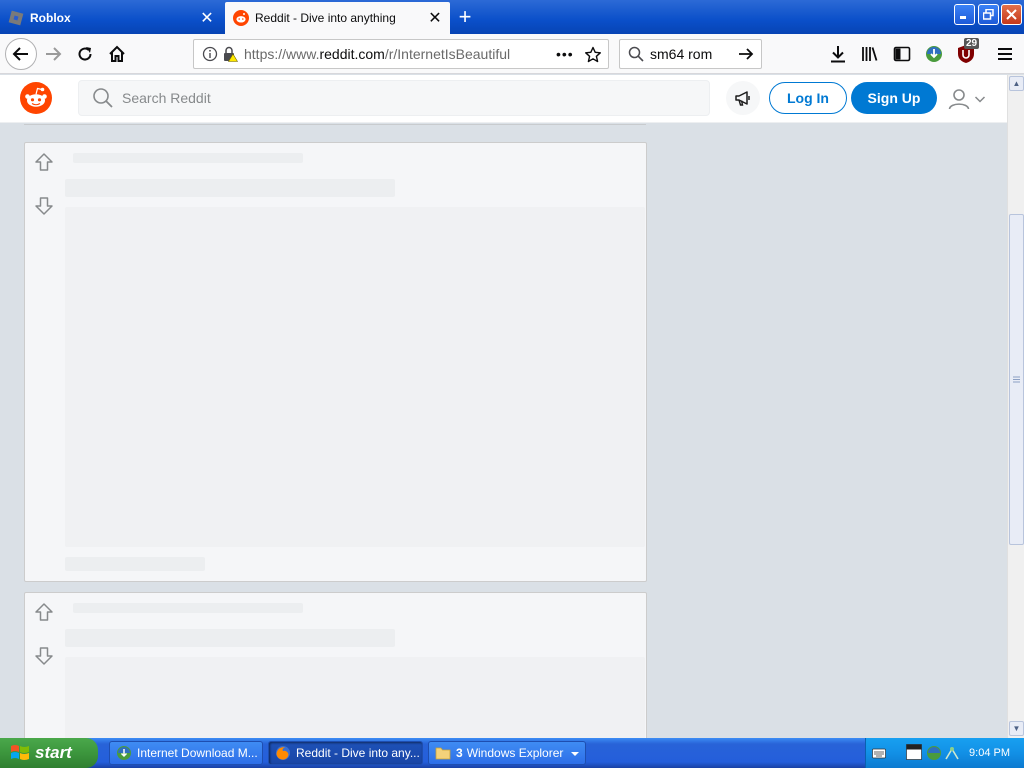  I want to click on reload-icon, so click(85, 54).